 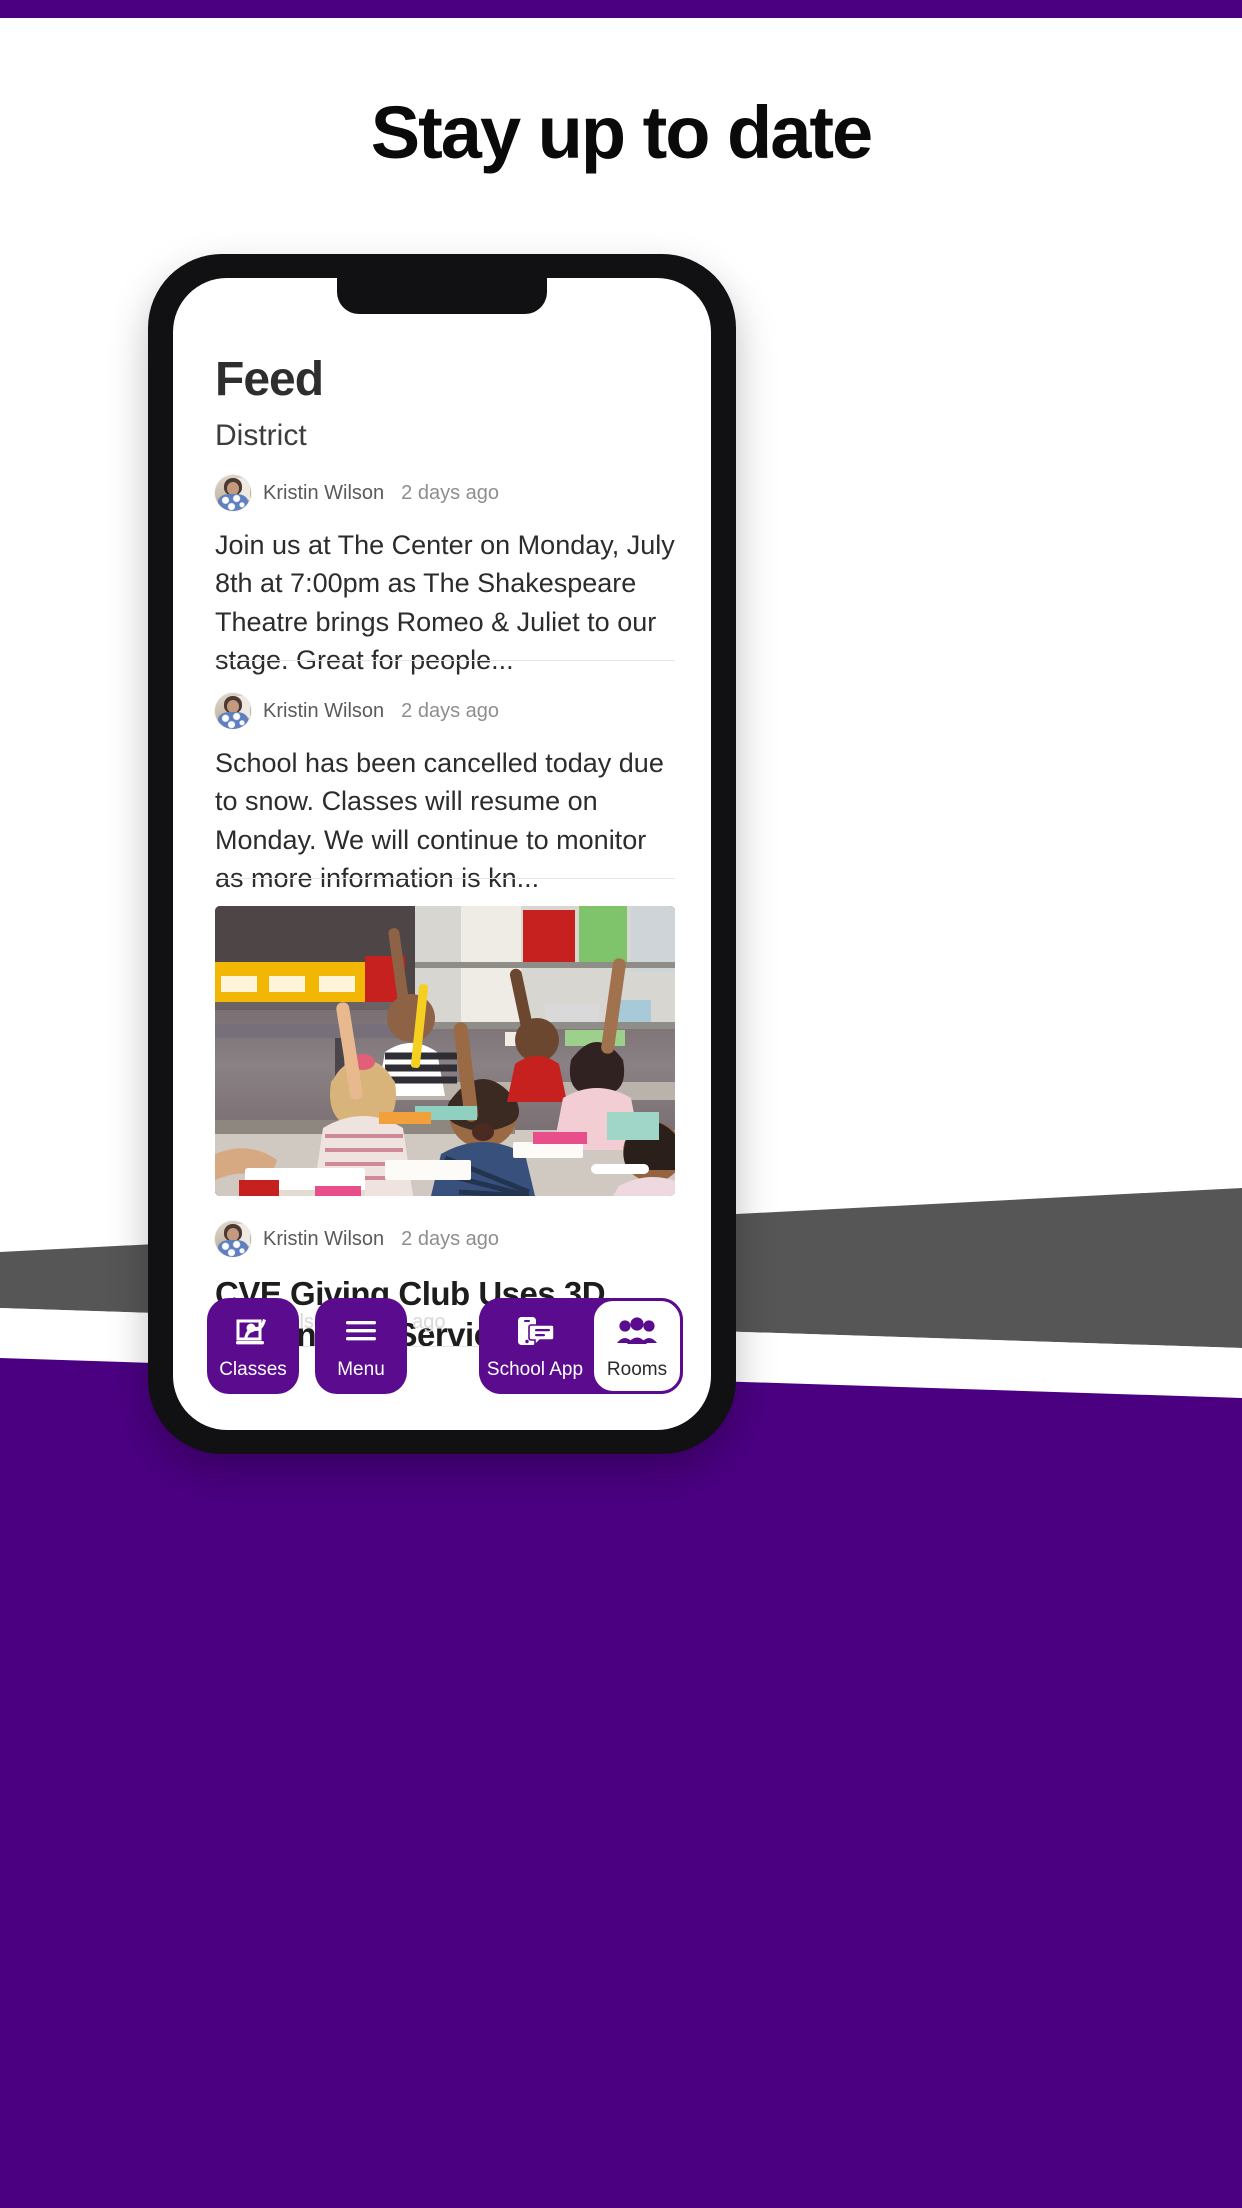 What do you see at coordinates (253, 1331) in the screenshot?
I see `classes-icon` at bounding box center [253, 1331].